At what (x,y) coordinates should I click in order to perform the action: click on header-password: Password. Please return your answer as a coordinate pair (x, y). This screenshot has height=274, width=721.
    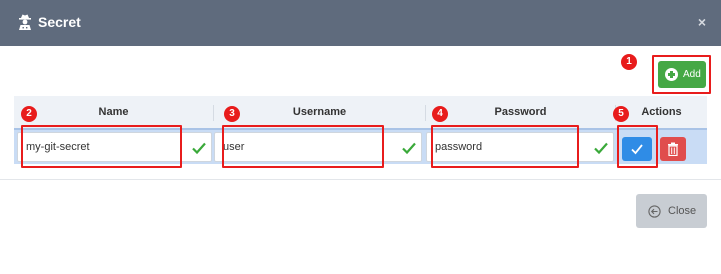
    Looking at the image, I should click on (520, 112).